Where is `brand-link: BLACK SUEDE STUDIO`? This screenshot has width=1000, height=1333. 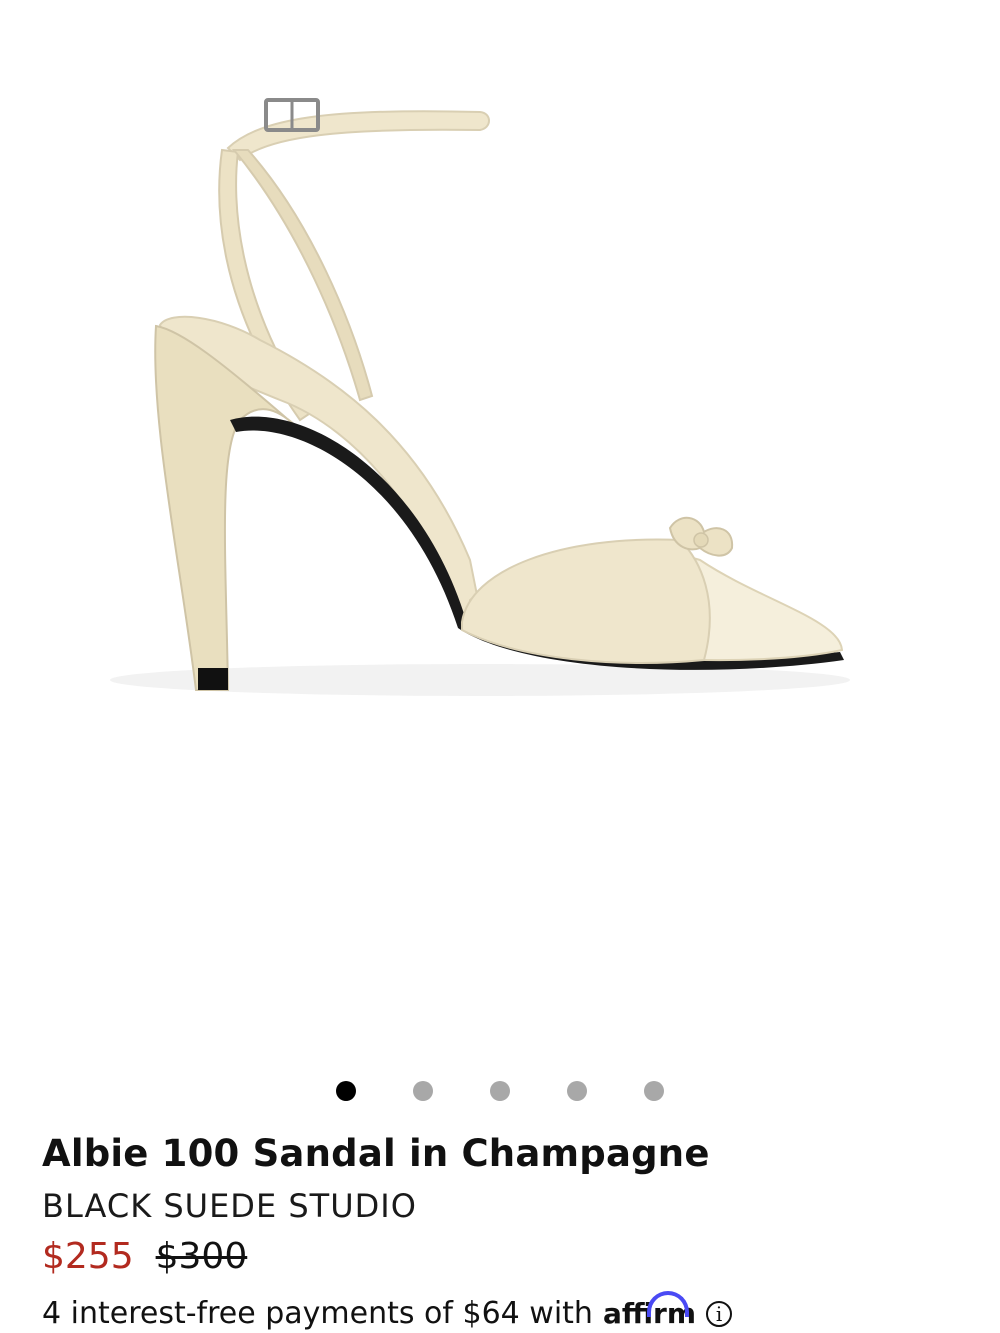 brand-link: BLACK SUEDE STUDIO is located at coordinates (507, 1206).